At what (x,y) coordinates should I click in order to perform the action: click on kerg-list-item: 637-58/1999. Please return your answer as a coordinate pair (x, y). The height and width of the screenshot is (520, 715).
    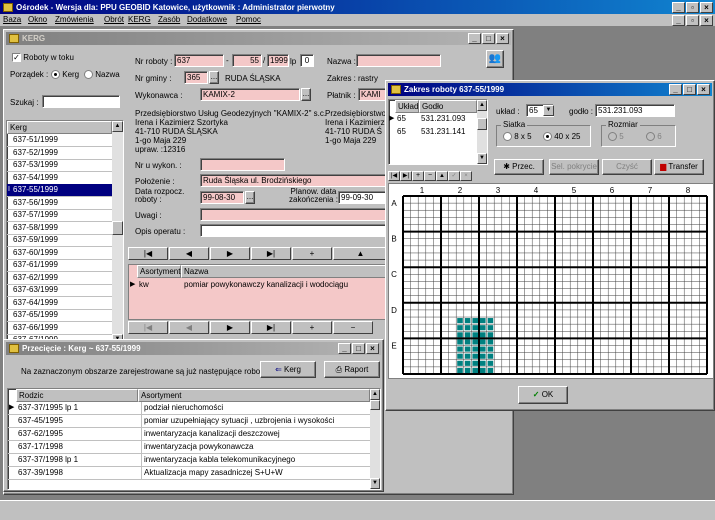
    Looking at the image, I should click on (59, 228).